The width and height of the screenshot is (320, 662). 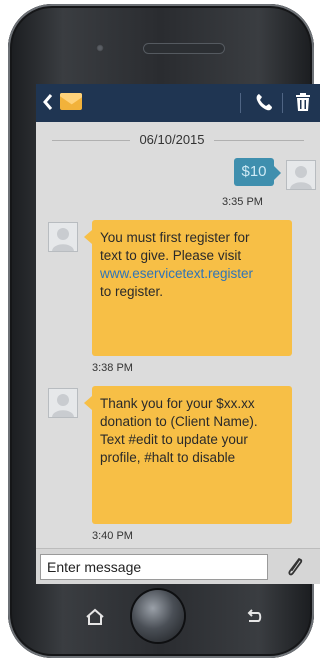 I want to click on envelope-icon, so click(x=71, y=101).